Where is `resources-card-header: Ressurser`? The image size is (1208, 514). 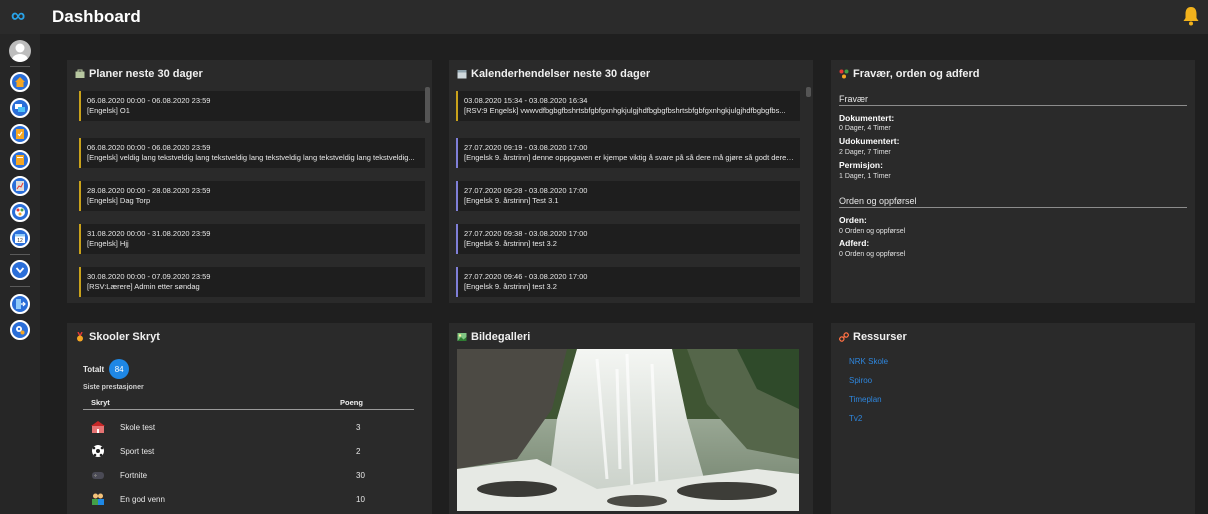 resources-card-header: Ressurser is located at coordinates (872, 337).